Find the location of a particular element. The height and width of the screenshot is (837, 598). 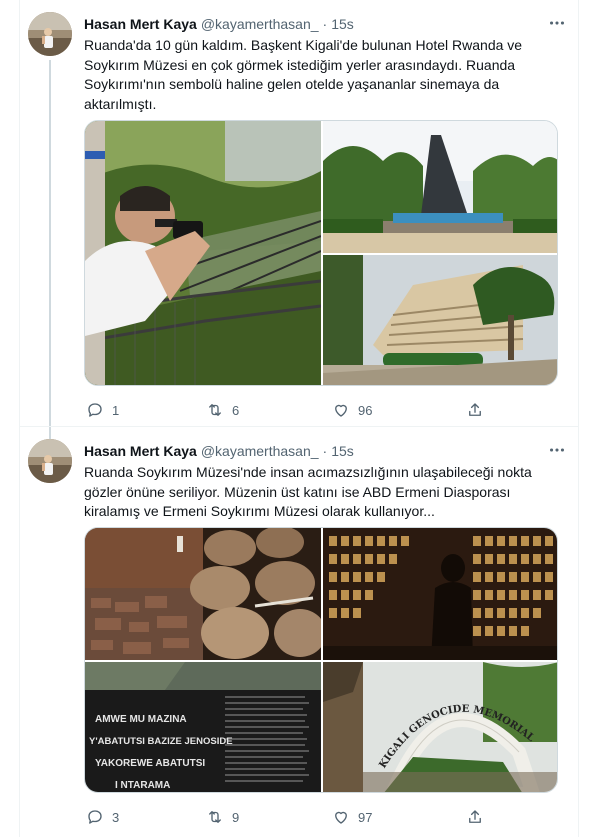

wall-text-line1: AMWE MU MAZINA is located at coordinates (141, 719).